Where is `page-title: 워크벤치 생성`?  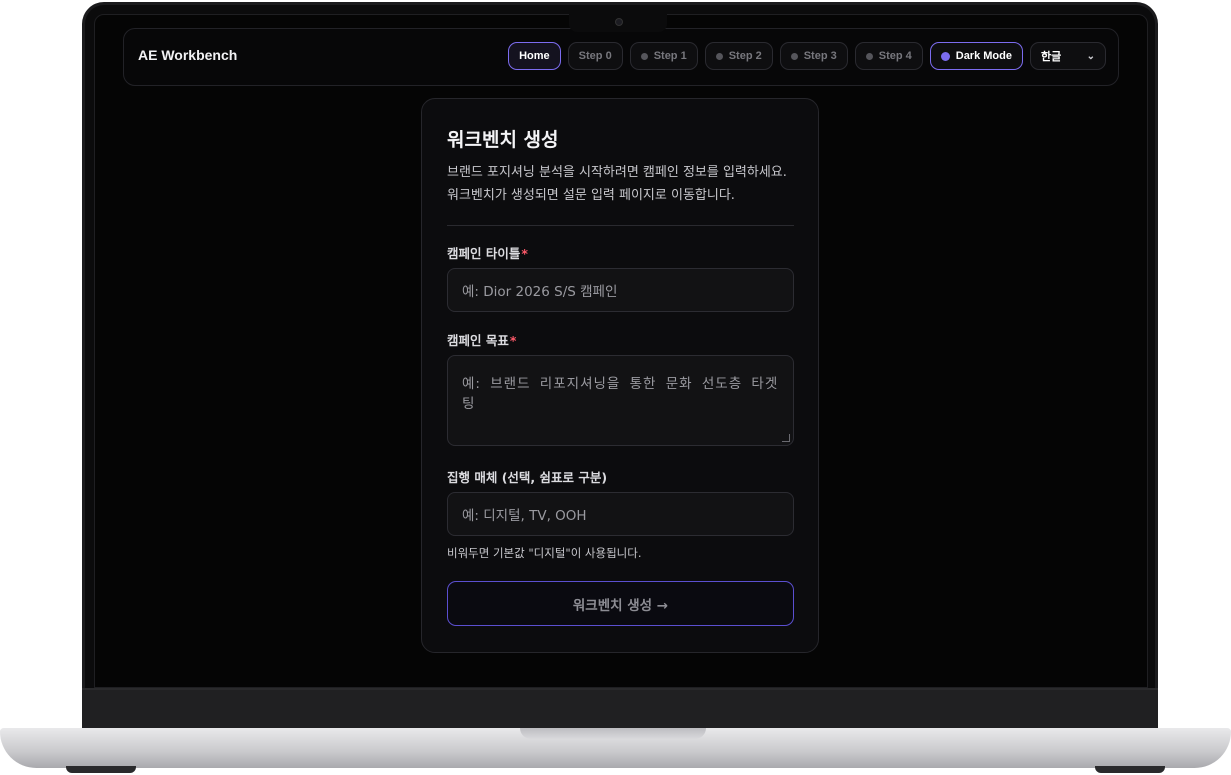 page-title: 워크벤치 생성 is located at coordinates (503, 140).